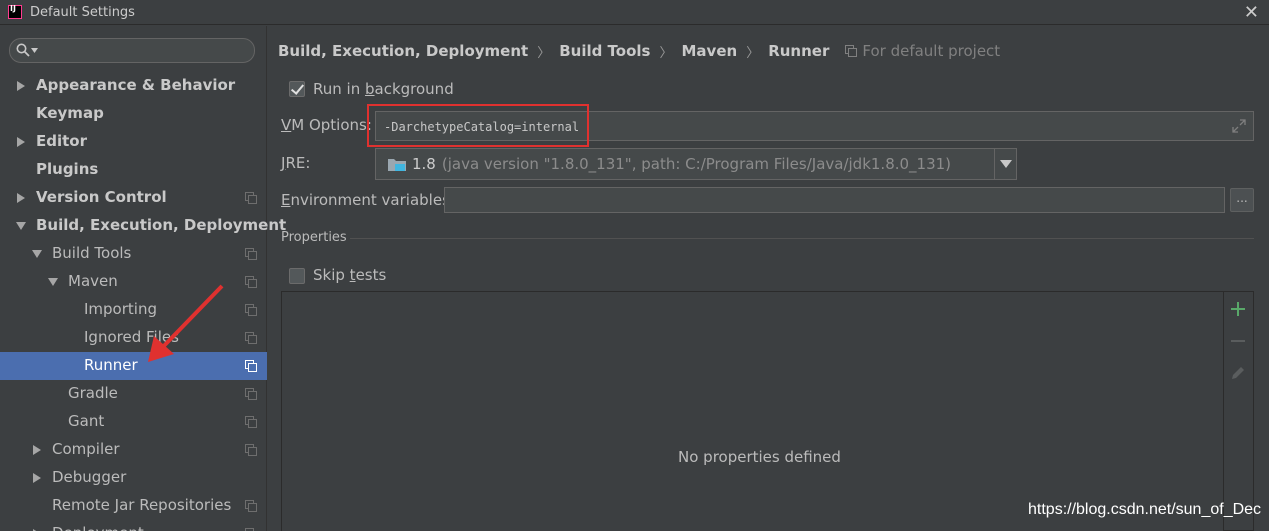 Image resolution: width=1269 pixels, height=531 pixels. Describe the element at coordinates (23, 50) in the screenshot. I see `search-icon` at that location.